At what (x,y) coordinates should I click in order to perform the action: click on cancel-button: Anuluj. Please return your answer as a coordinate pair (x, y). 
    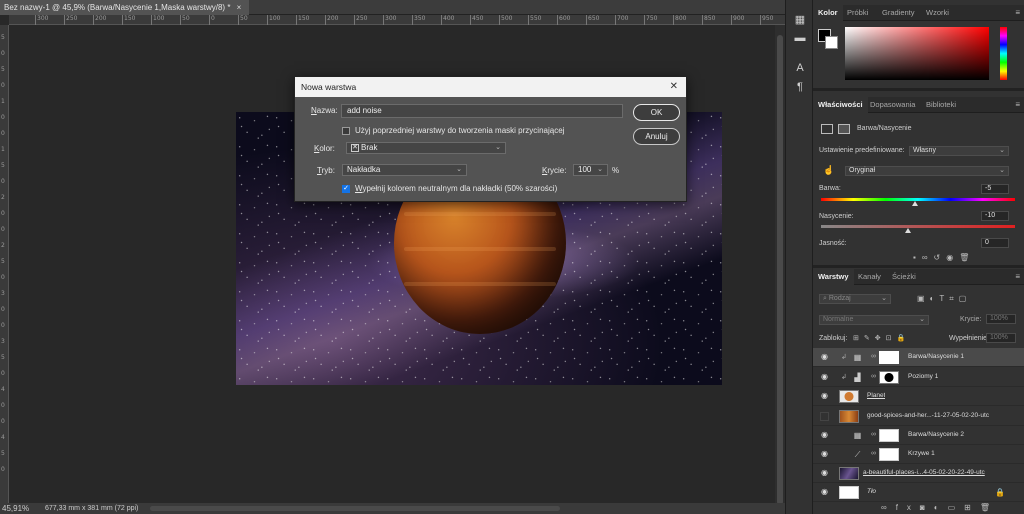
    Looking at the image, I should click on (656, 136).